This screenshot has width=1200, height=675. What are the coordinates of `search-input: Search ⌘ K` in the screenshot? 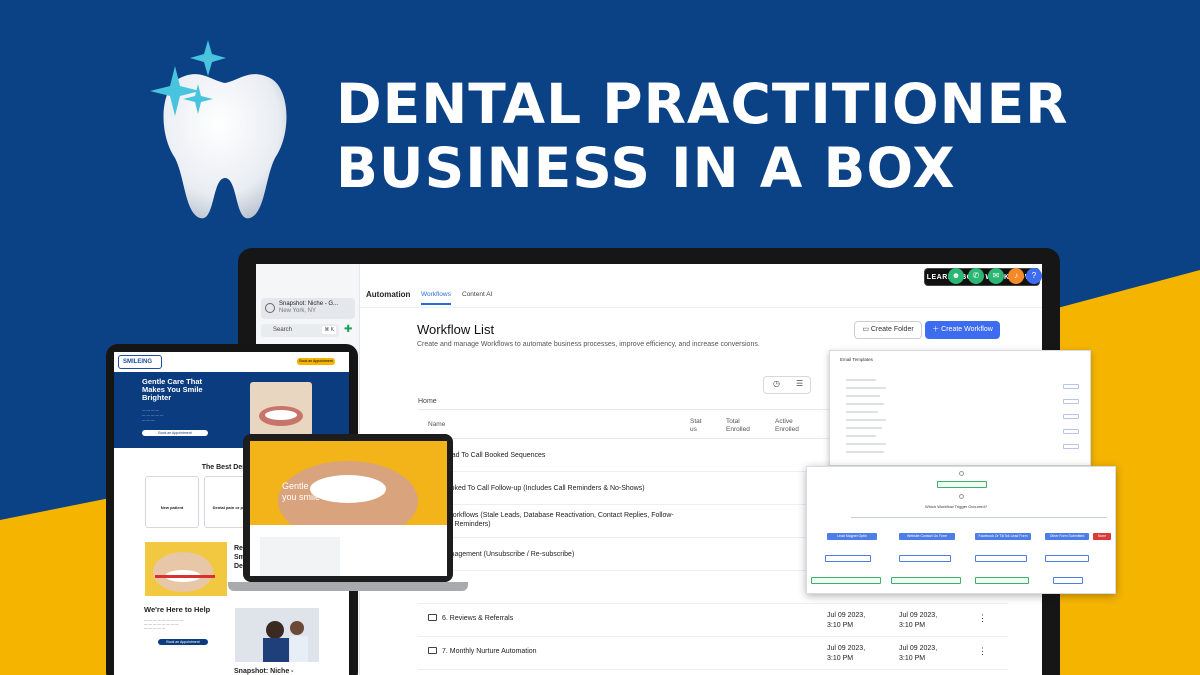 It's located at (300, 330).